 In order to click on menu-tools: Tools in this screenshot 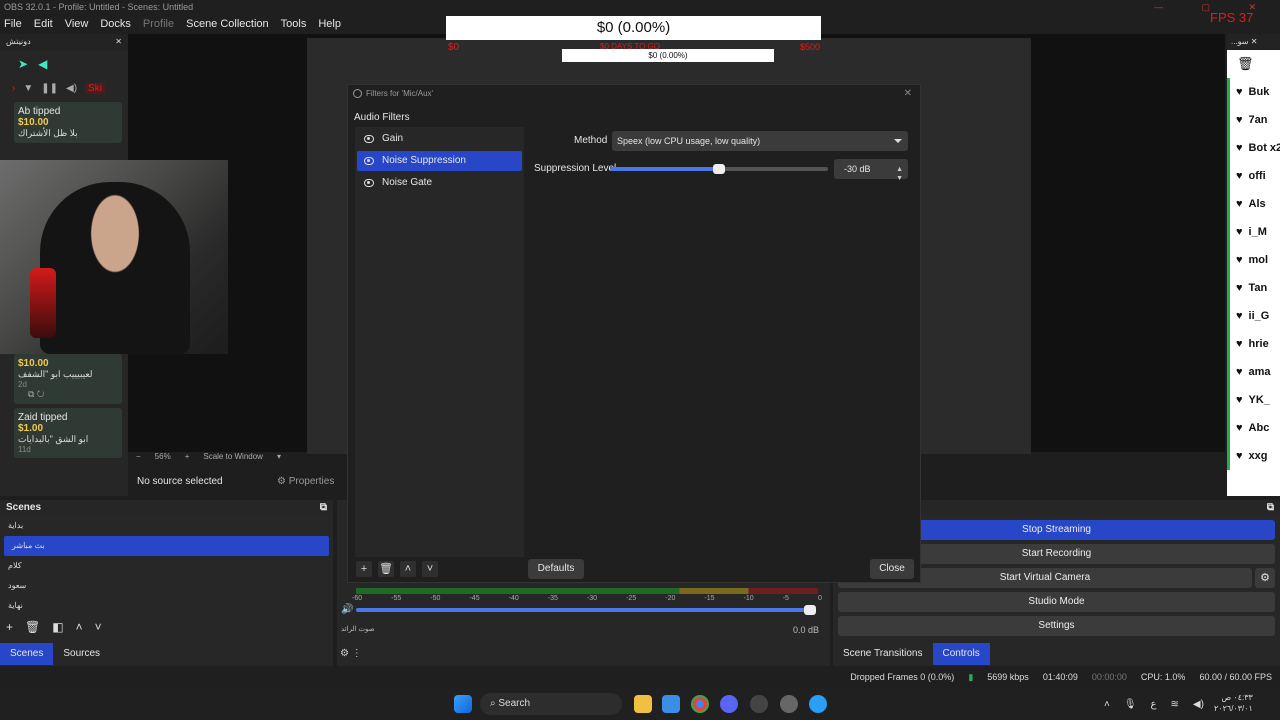, I will do `click(294, 24)`.